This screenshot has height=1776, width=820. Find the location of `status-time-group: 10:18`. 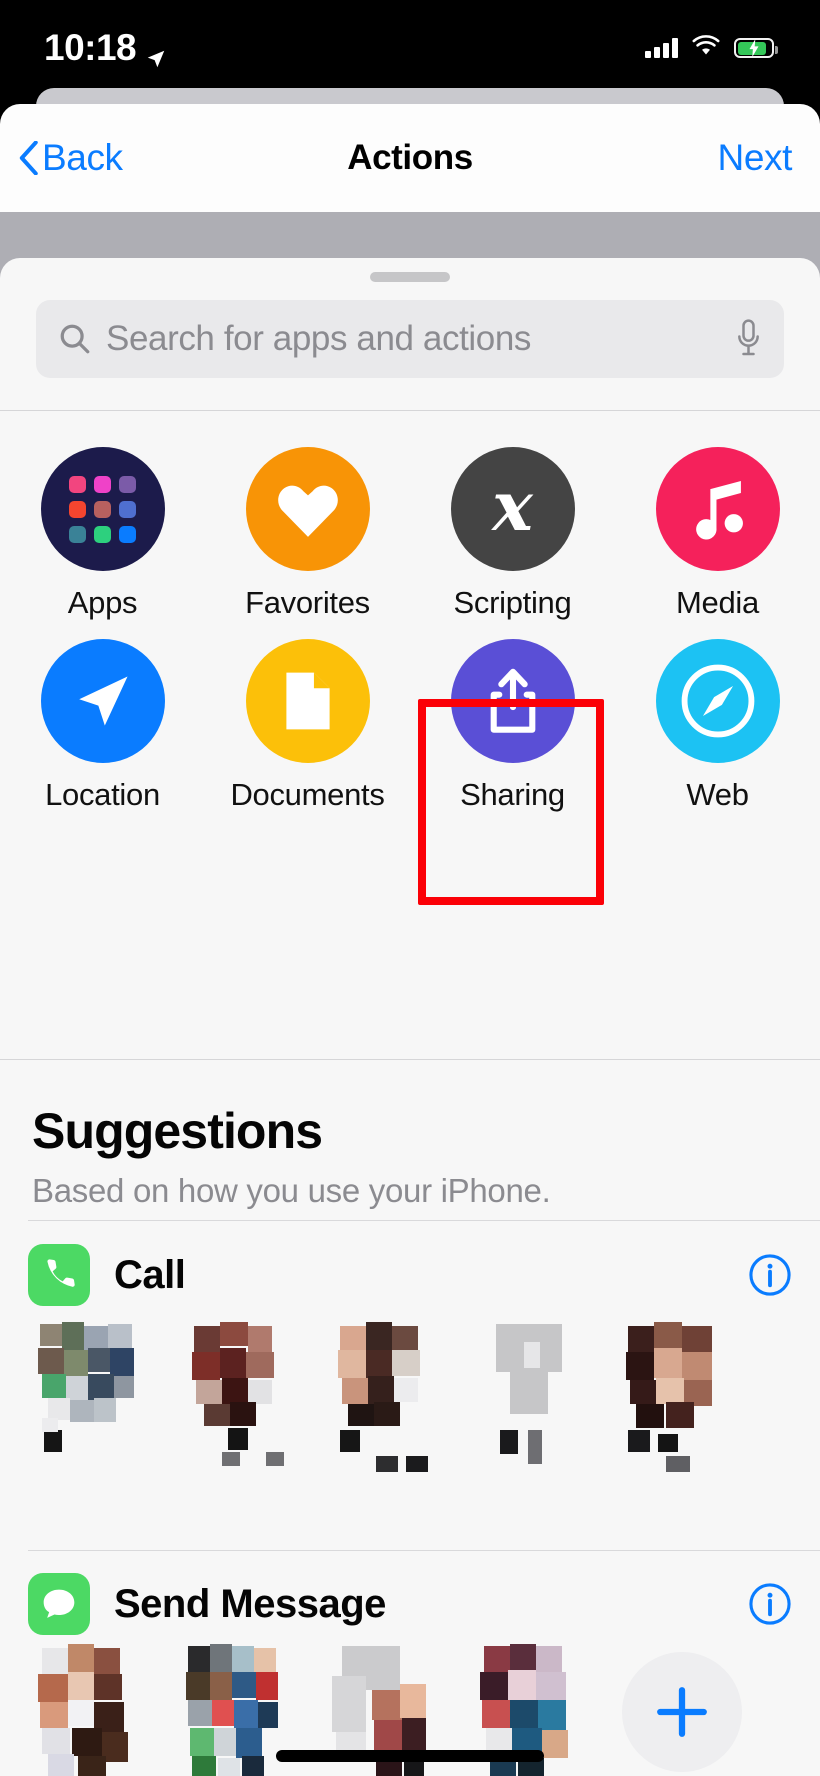

status-time-group: 10:18 is located at coordinates (105, 48).